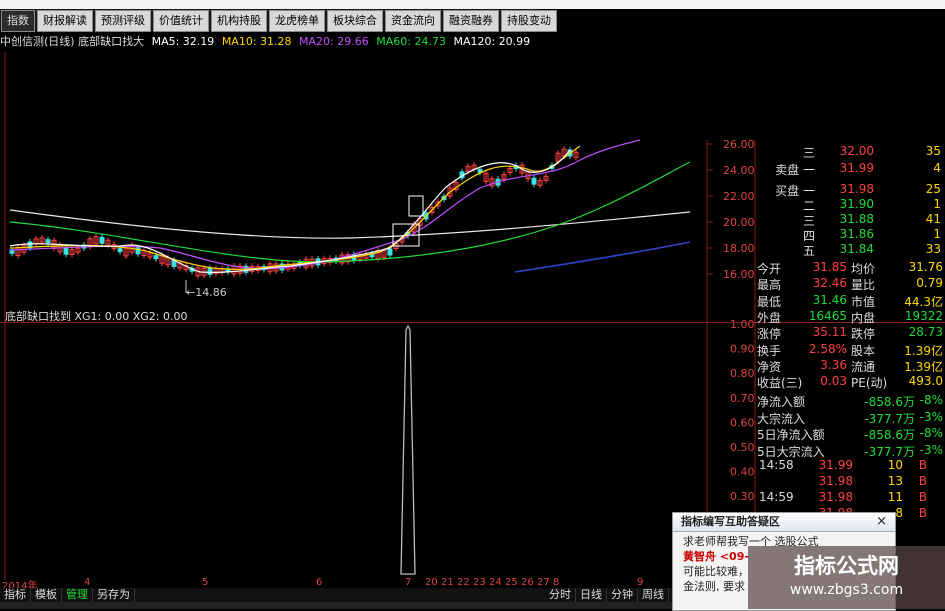 This screenshot has height=611, width=945. Describe the element at coordinates (742, 398) in the screenshot. I see `indicator-tick: 0.70` at that location.